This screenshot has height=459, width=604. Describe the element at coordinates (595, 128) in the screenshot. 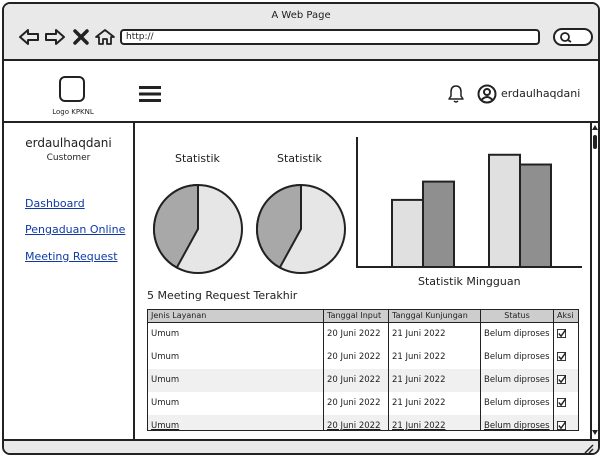

I see `scroll-up-icon` at that location.